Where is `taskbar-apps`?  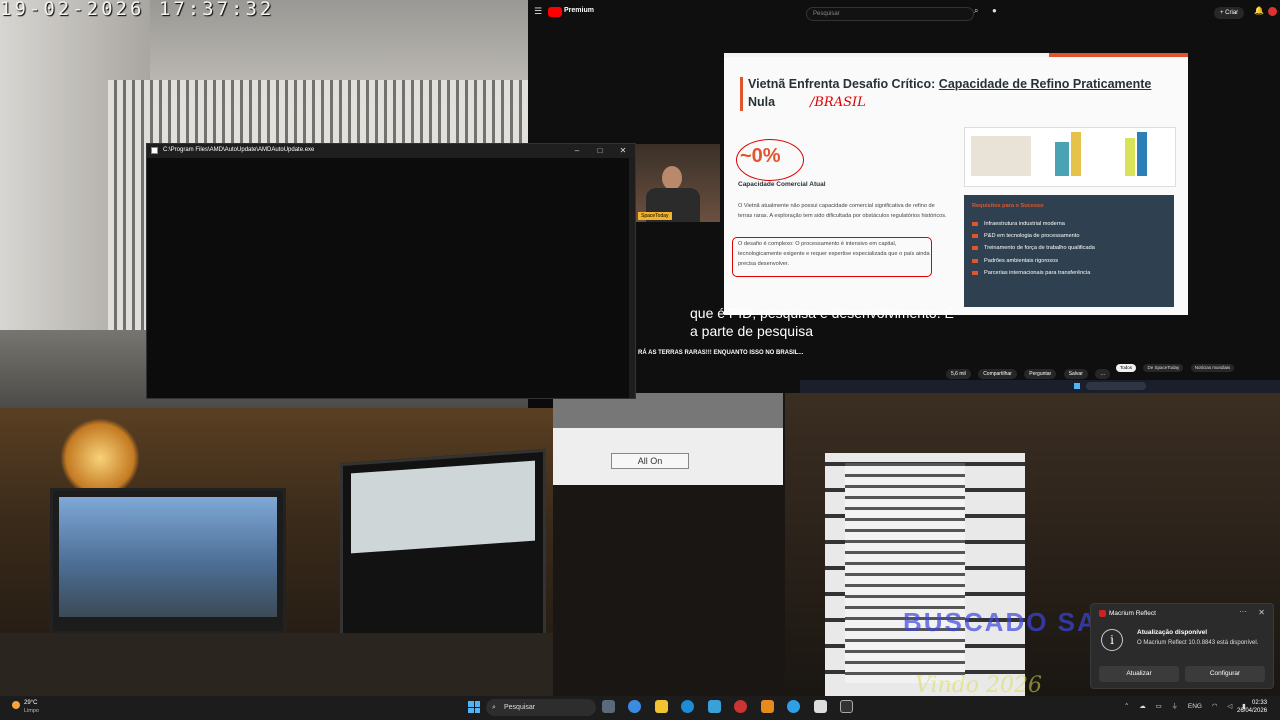
taskbar-apps is located at coordinates (732, 709).